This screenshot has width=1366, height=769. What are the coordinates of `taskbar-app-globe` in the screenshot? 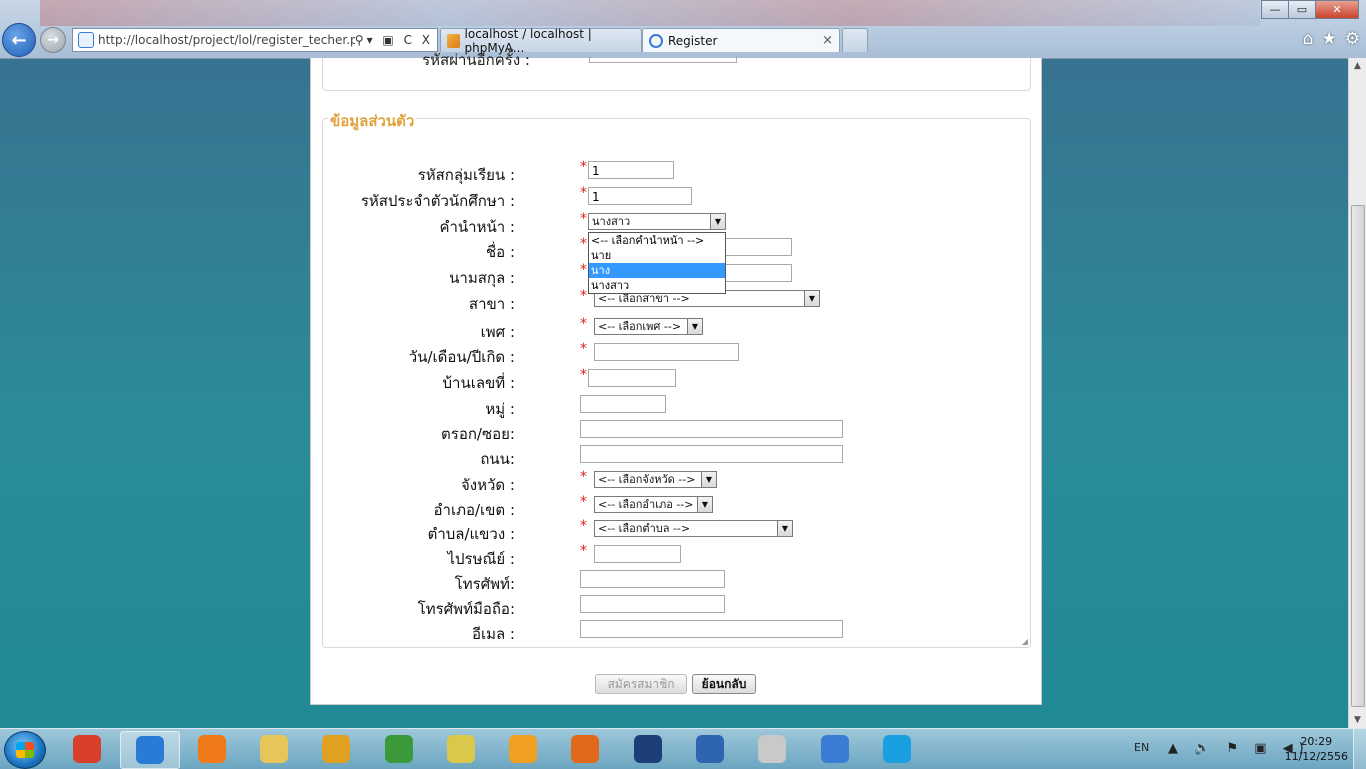 It's located at (399, 749).